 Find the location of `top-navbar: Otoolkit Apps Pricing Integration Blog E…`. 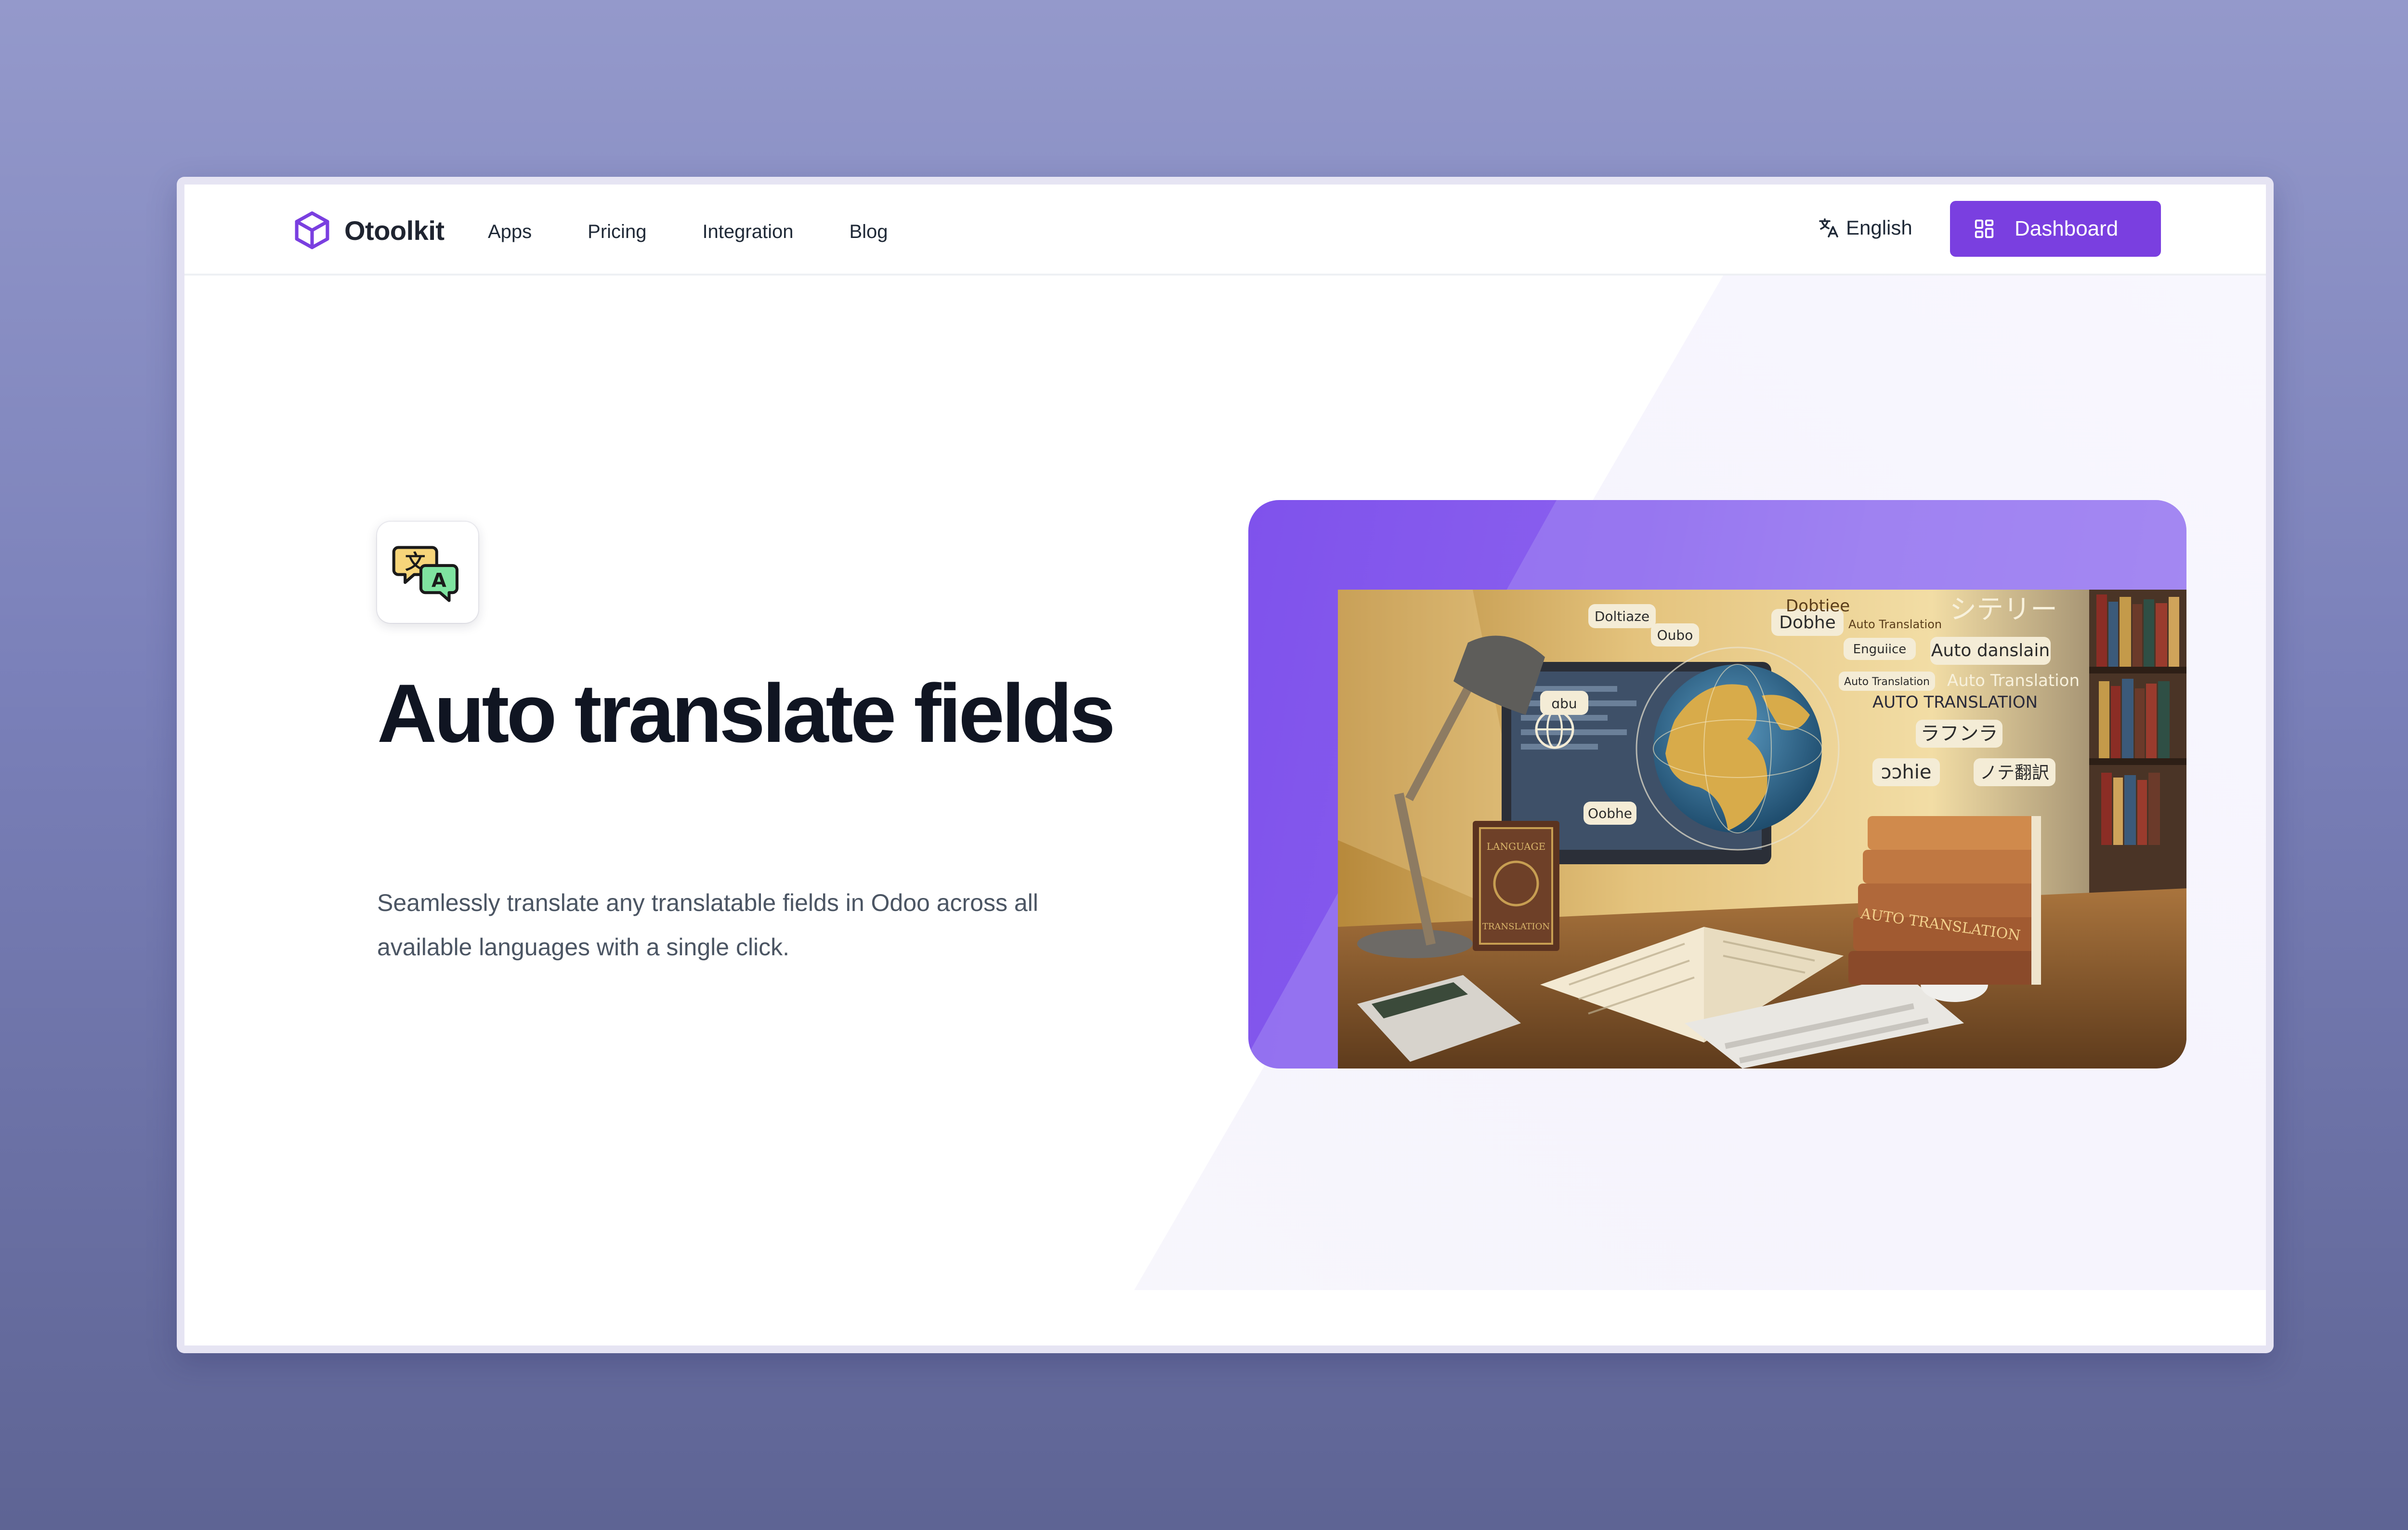

top-navbar: Otoolkit Apps Pricing Integration Blog E… is located at coordinates (1225, 230).